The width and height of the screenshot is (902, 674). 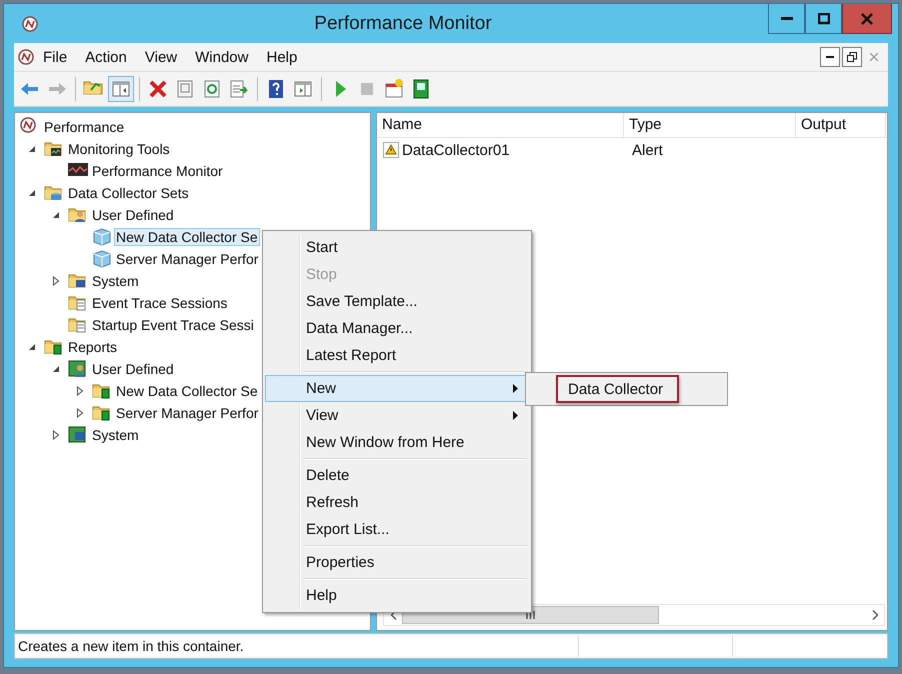 What do you see at coordinates (618, 389) in the screenshot?
I see `menu-item: Data Collector` at bounding box center [618, 389].